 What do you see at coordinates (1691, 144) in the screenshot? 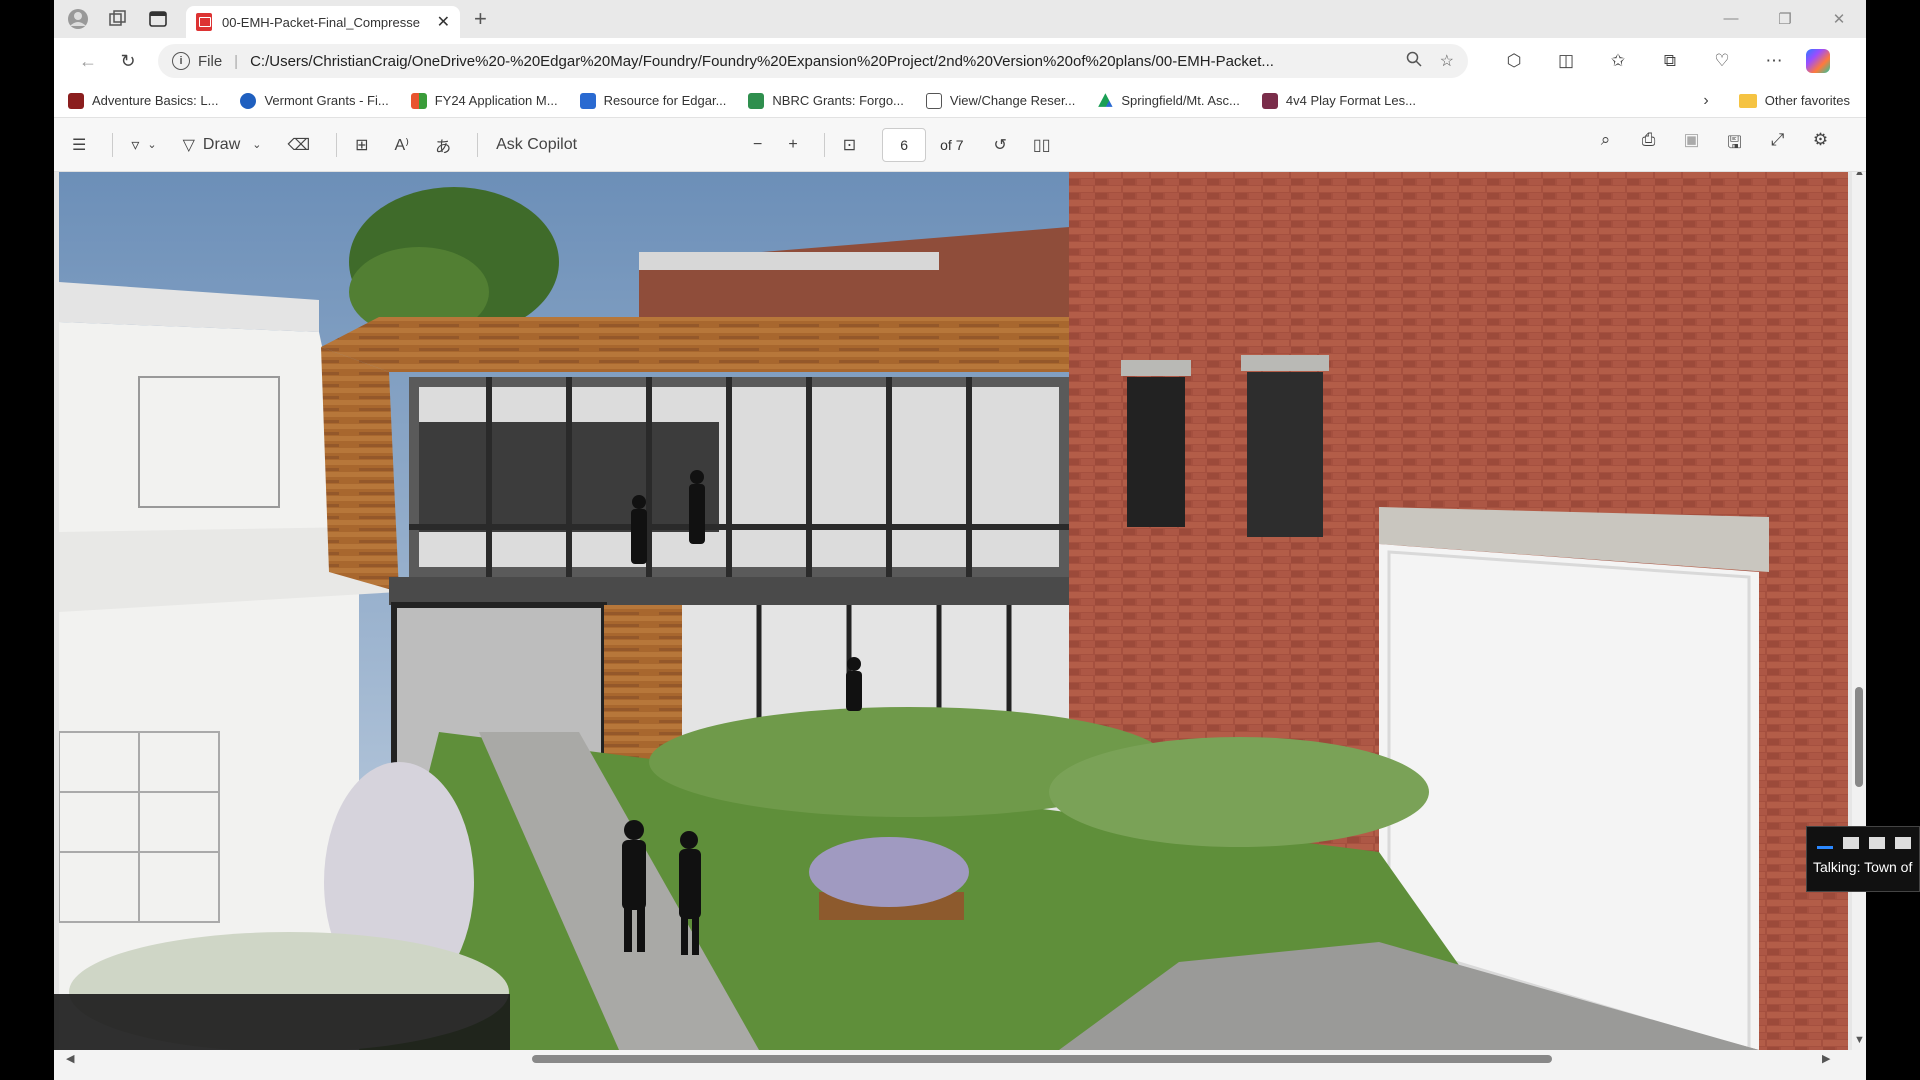
I see `save-icon: ▣` at bounding box center [1691, 144].